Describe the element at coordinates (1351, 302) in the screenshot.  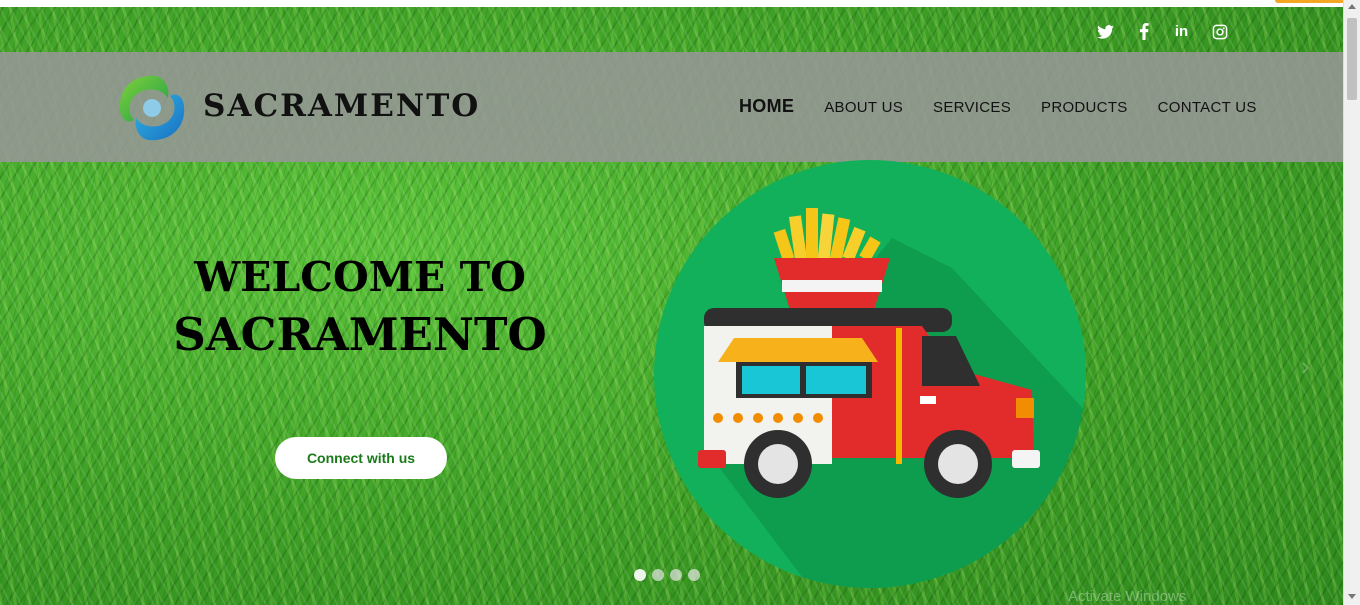
I see `page-scrollbar` at that location.